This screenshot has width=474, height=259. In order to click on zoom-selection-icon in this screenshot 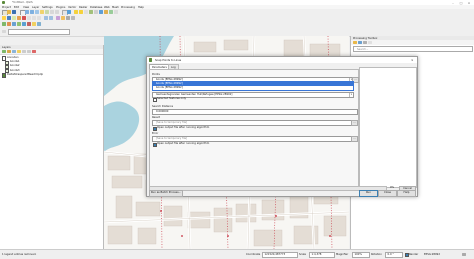, I will do `click(42, 12)`.